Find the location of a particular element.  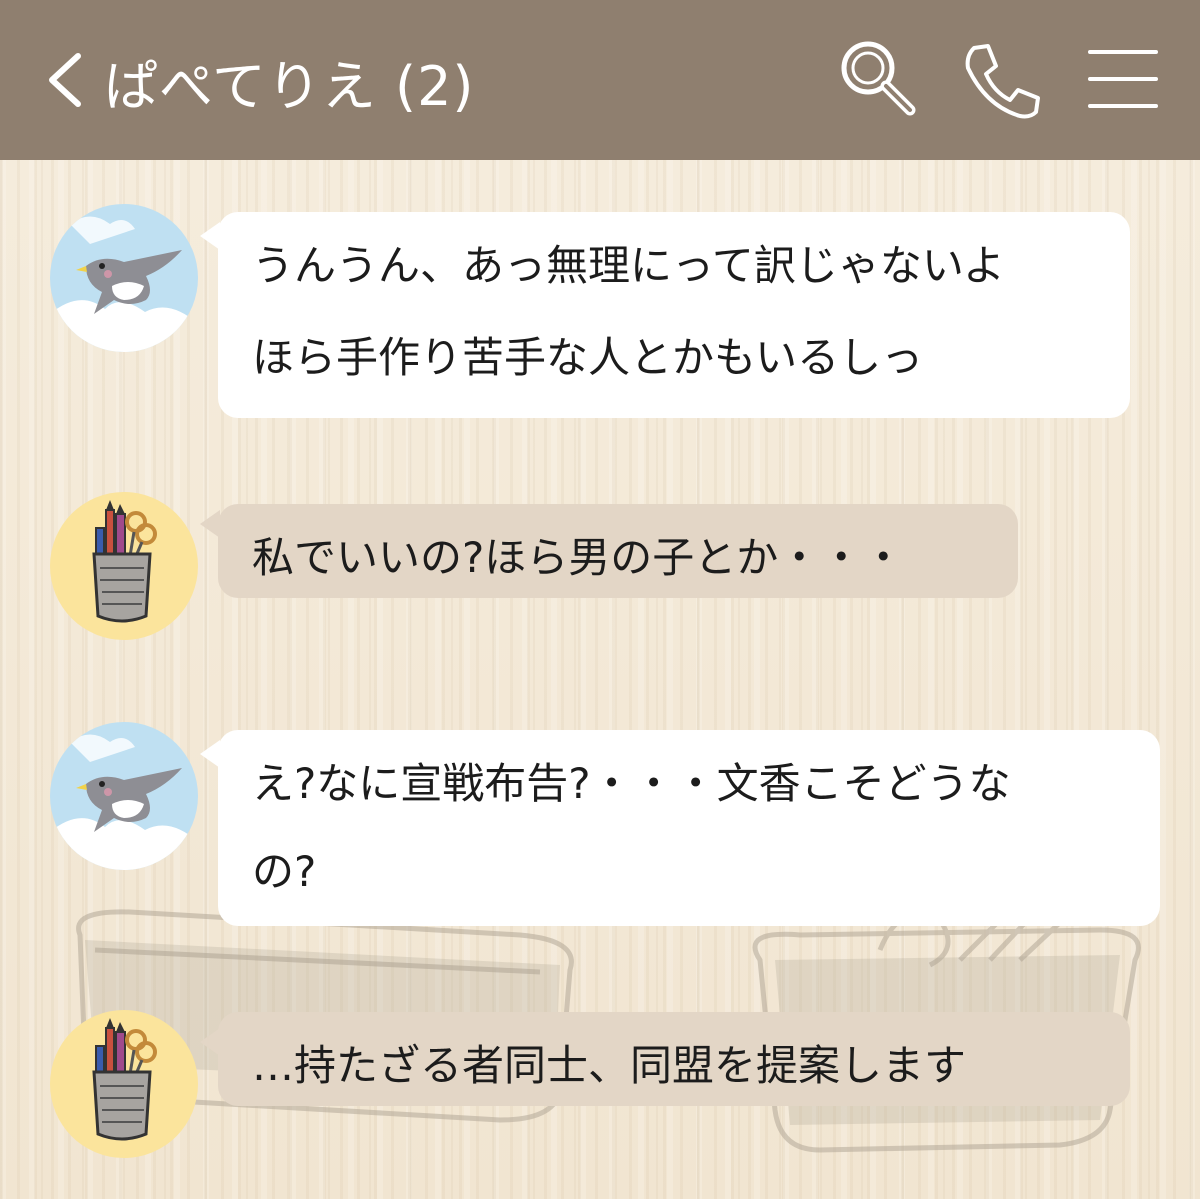

message-bubble: うんうん、あっ無理にって訳じゃないよ ほら手作り苦手な人とかもいるしっ is located at coordinates (674, 315).